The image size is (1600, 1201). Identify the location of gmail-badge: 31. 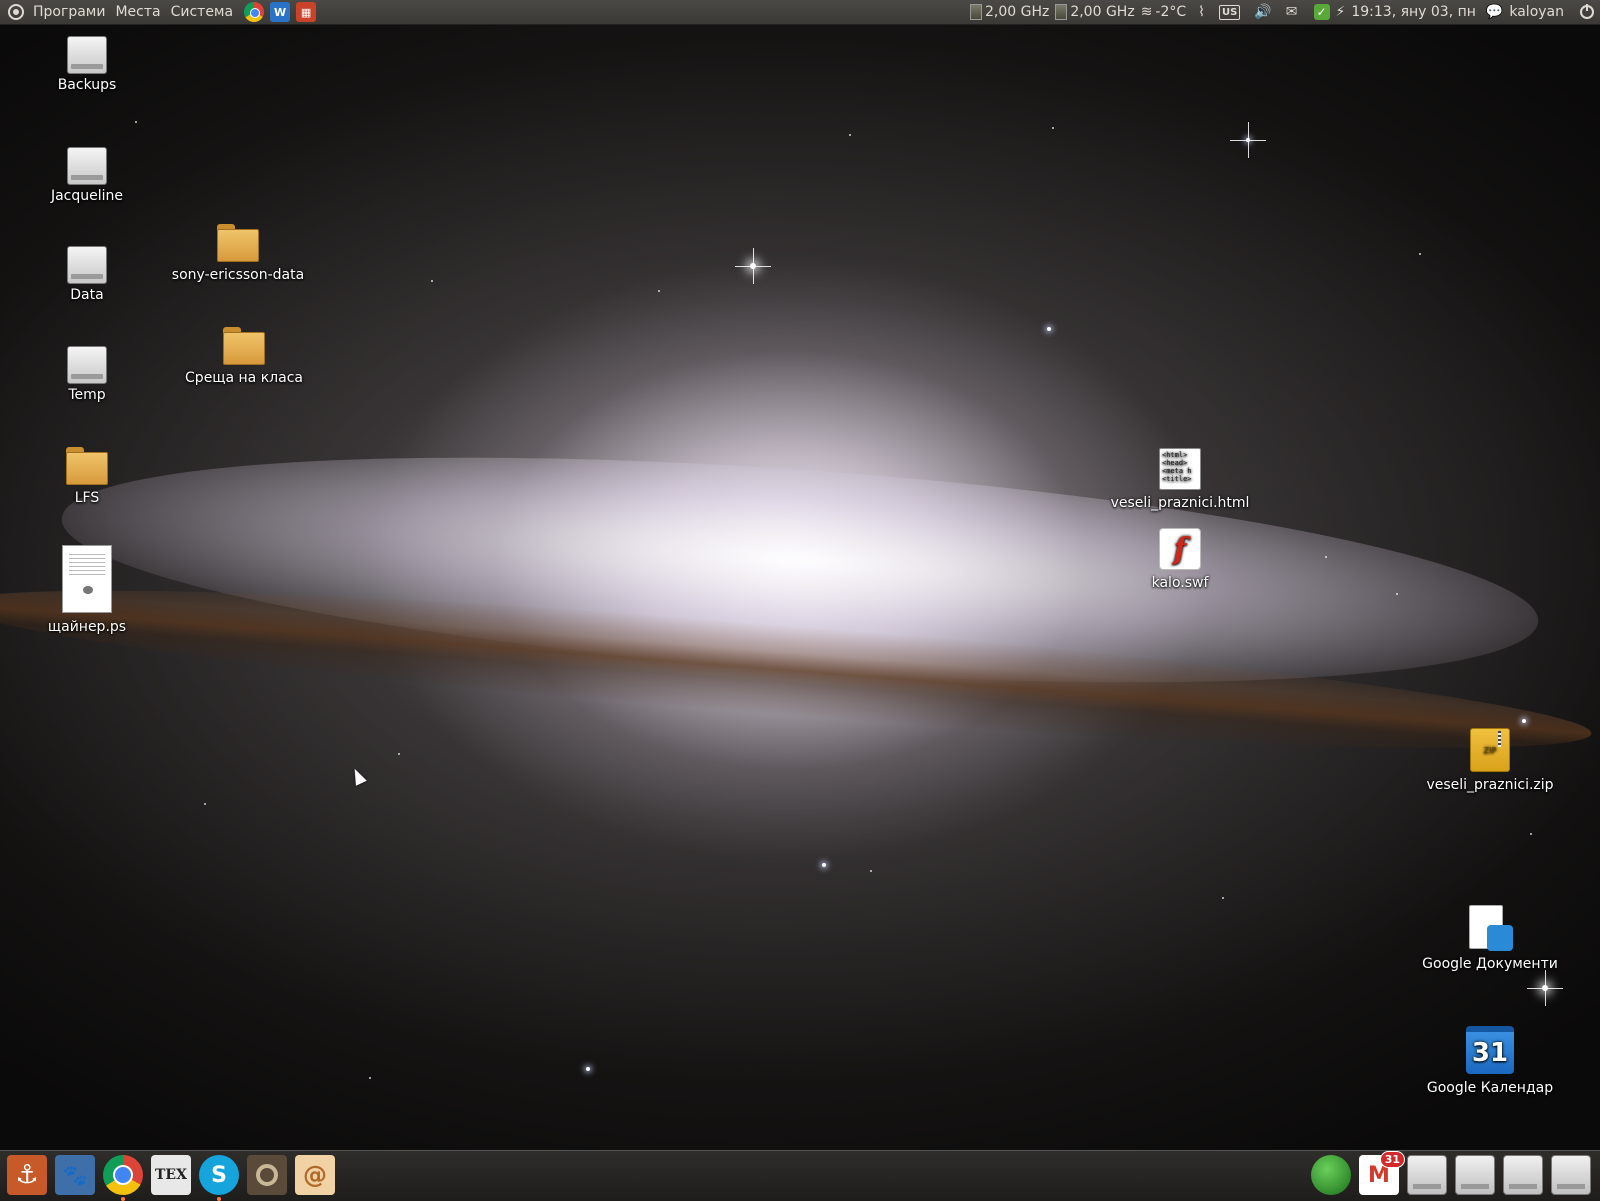
(1392, 1159).